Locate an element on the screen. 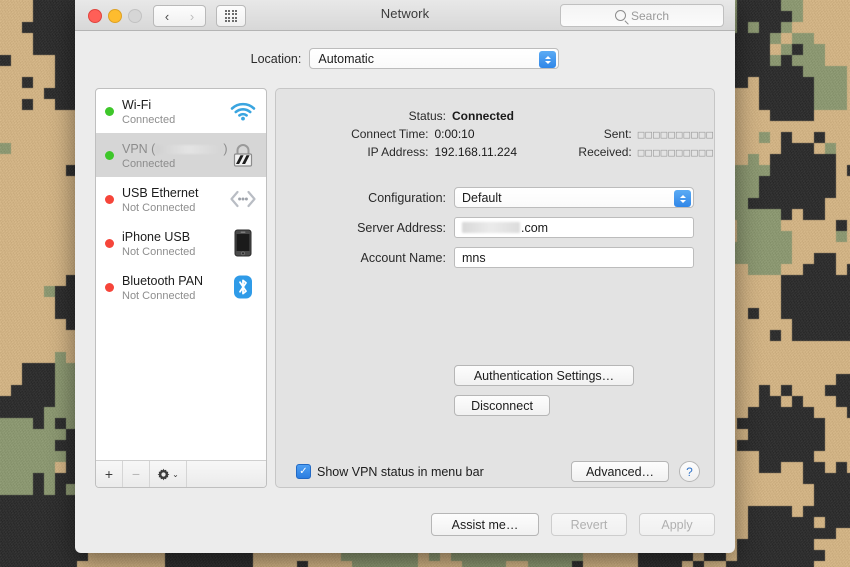  sidebar-item-vpn: VPN () Connected is located at coordinates (181, 155).